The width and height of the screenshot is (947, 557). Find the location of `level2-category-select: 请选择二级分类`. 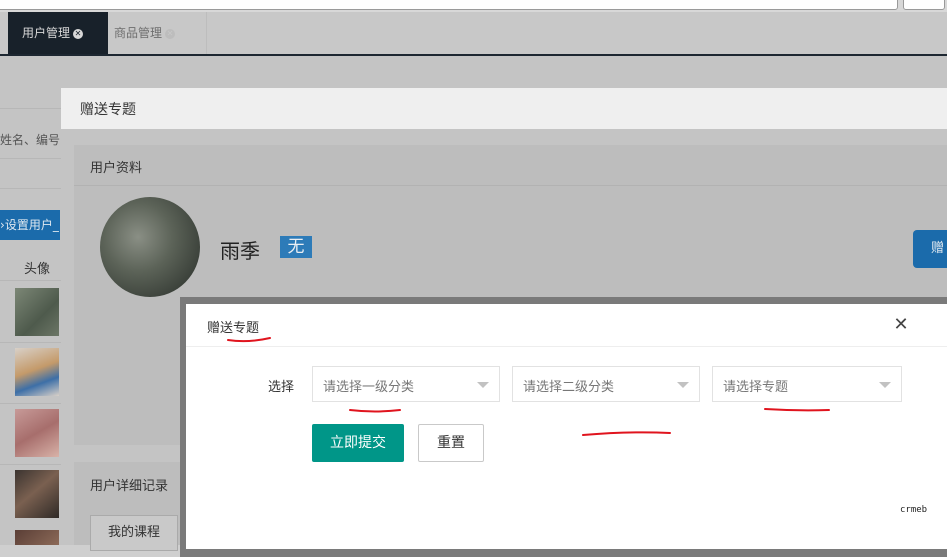

level2-category-select: 请选择二级分类 is located at coordinates (606, 384).